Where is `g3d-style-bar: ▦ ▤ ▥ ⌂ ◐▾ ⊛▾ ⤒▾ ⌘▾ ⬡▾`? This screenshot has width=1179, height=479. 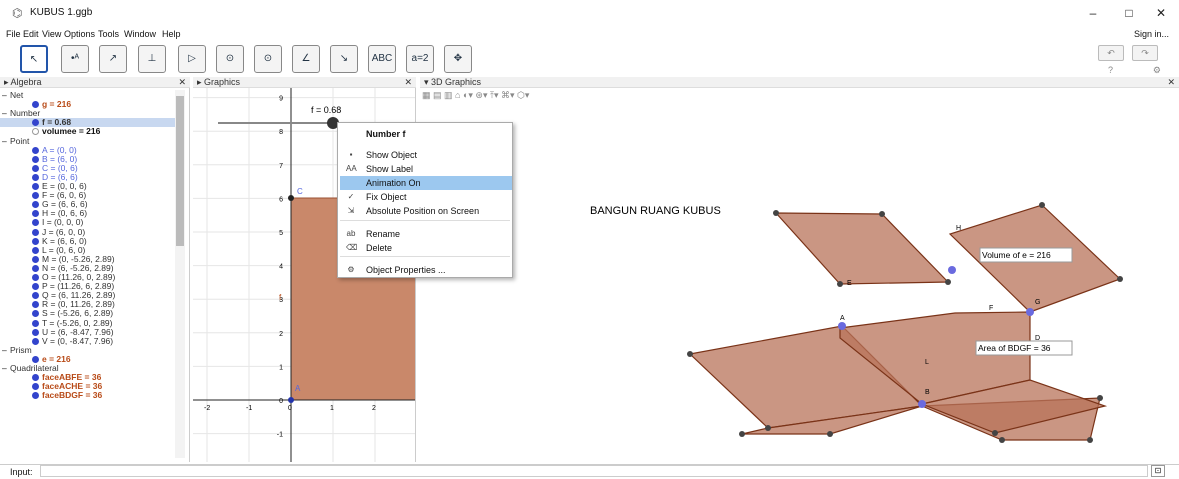
g3d-style-bar: ▦ ▤ ▥ ⌂ ◐▾ ⊛▾ ⤒▾ ⌘▾ ⬡▾ is located at coordinates (475, 95).